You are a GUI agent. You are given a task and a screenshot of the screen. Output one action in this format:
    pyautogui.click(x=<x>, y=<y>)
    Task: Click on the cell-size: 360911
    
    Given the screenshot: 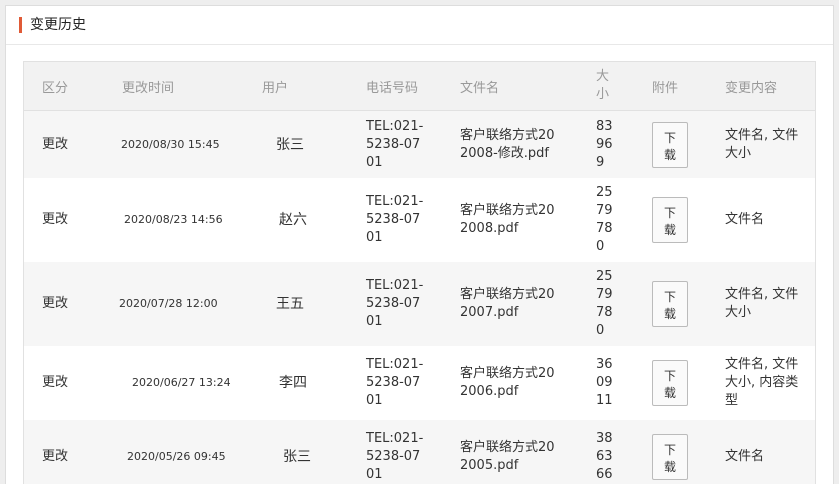 What is the action you would take?
    pyautogui.click(x=624, y=383)
    